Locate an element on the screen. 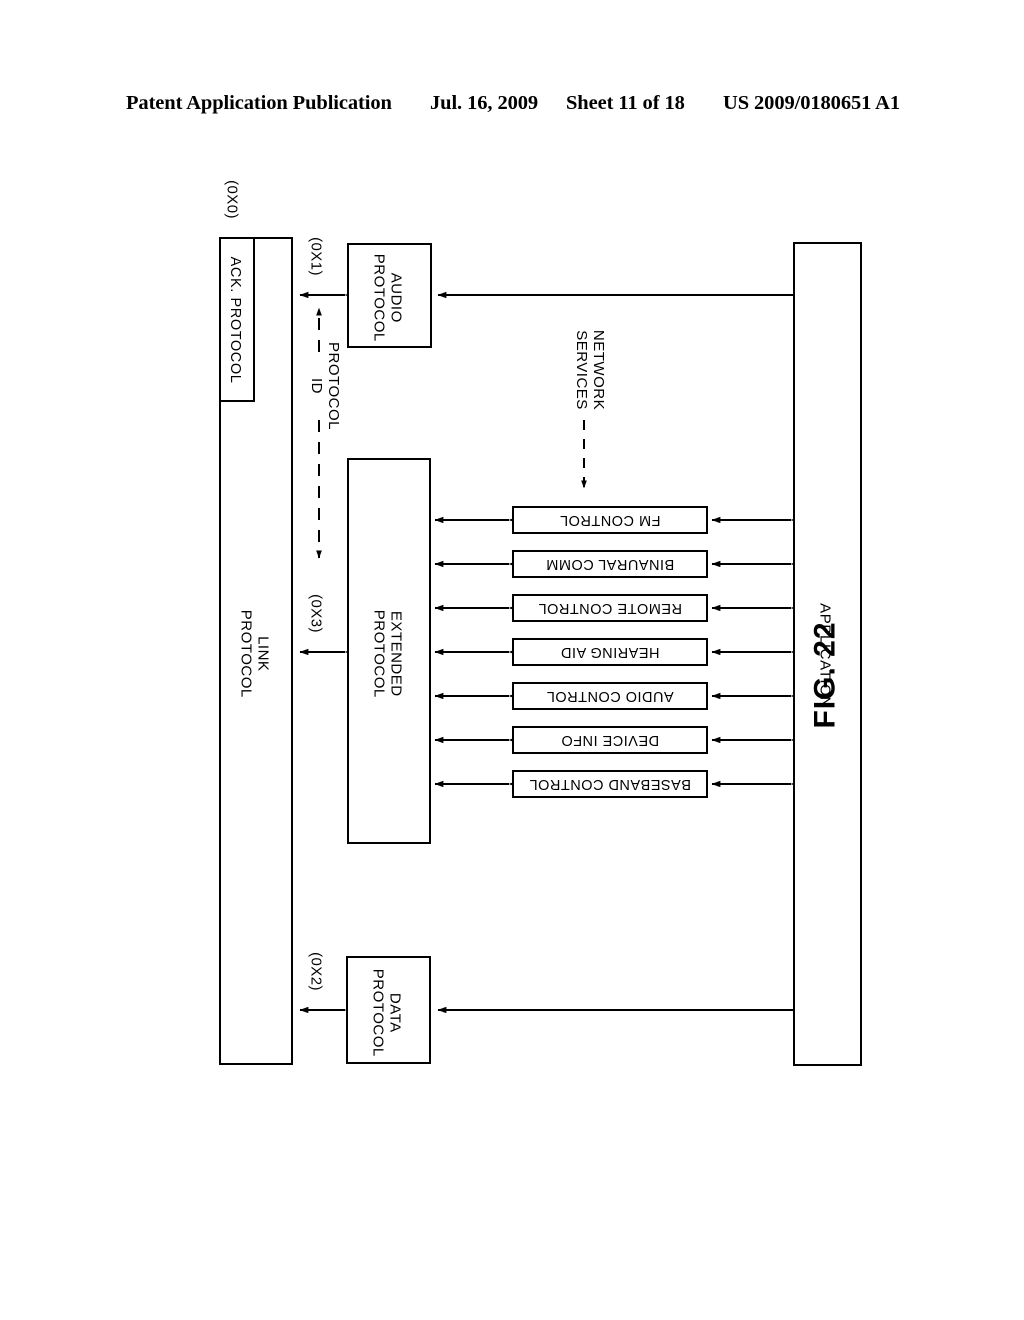 This screenshot has height=1320, width=1024. extended-protocol-label: EXTENDED PROTOCOL is located at coordinates (387, 654).